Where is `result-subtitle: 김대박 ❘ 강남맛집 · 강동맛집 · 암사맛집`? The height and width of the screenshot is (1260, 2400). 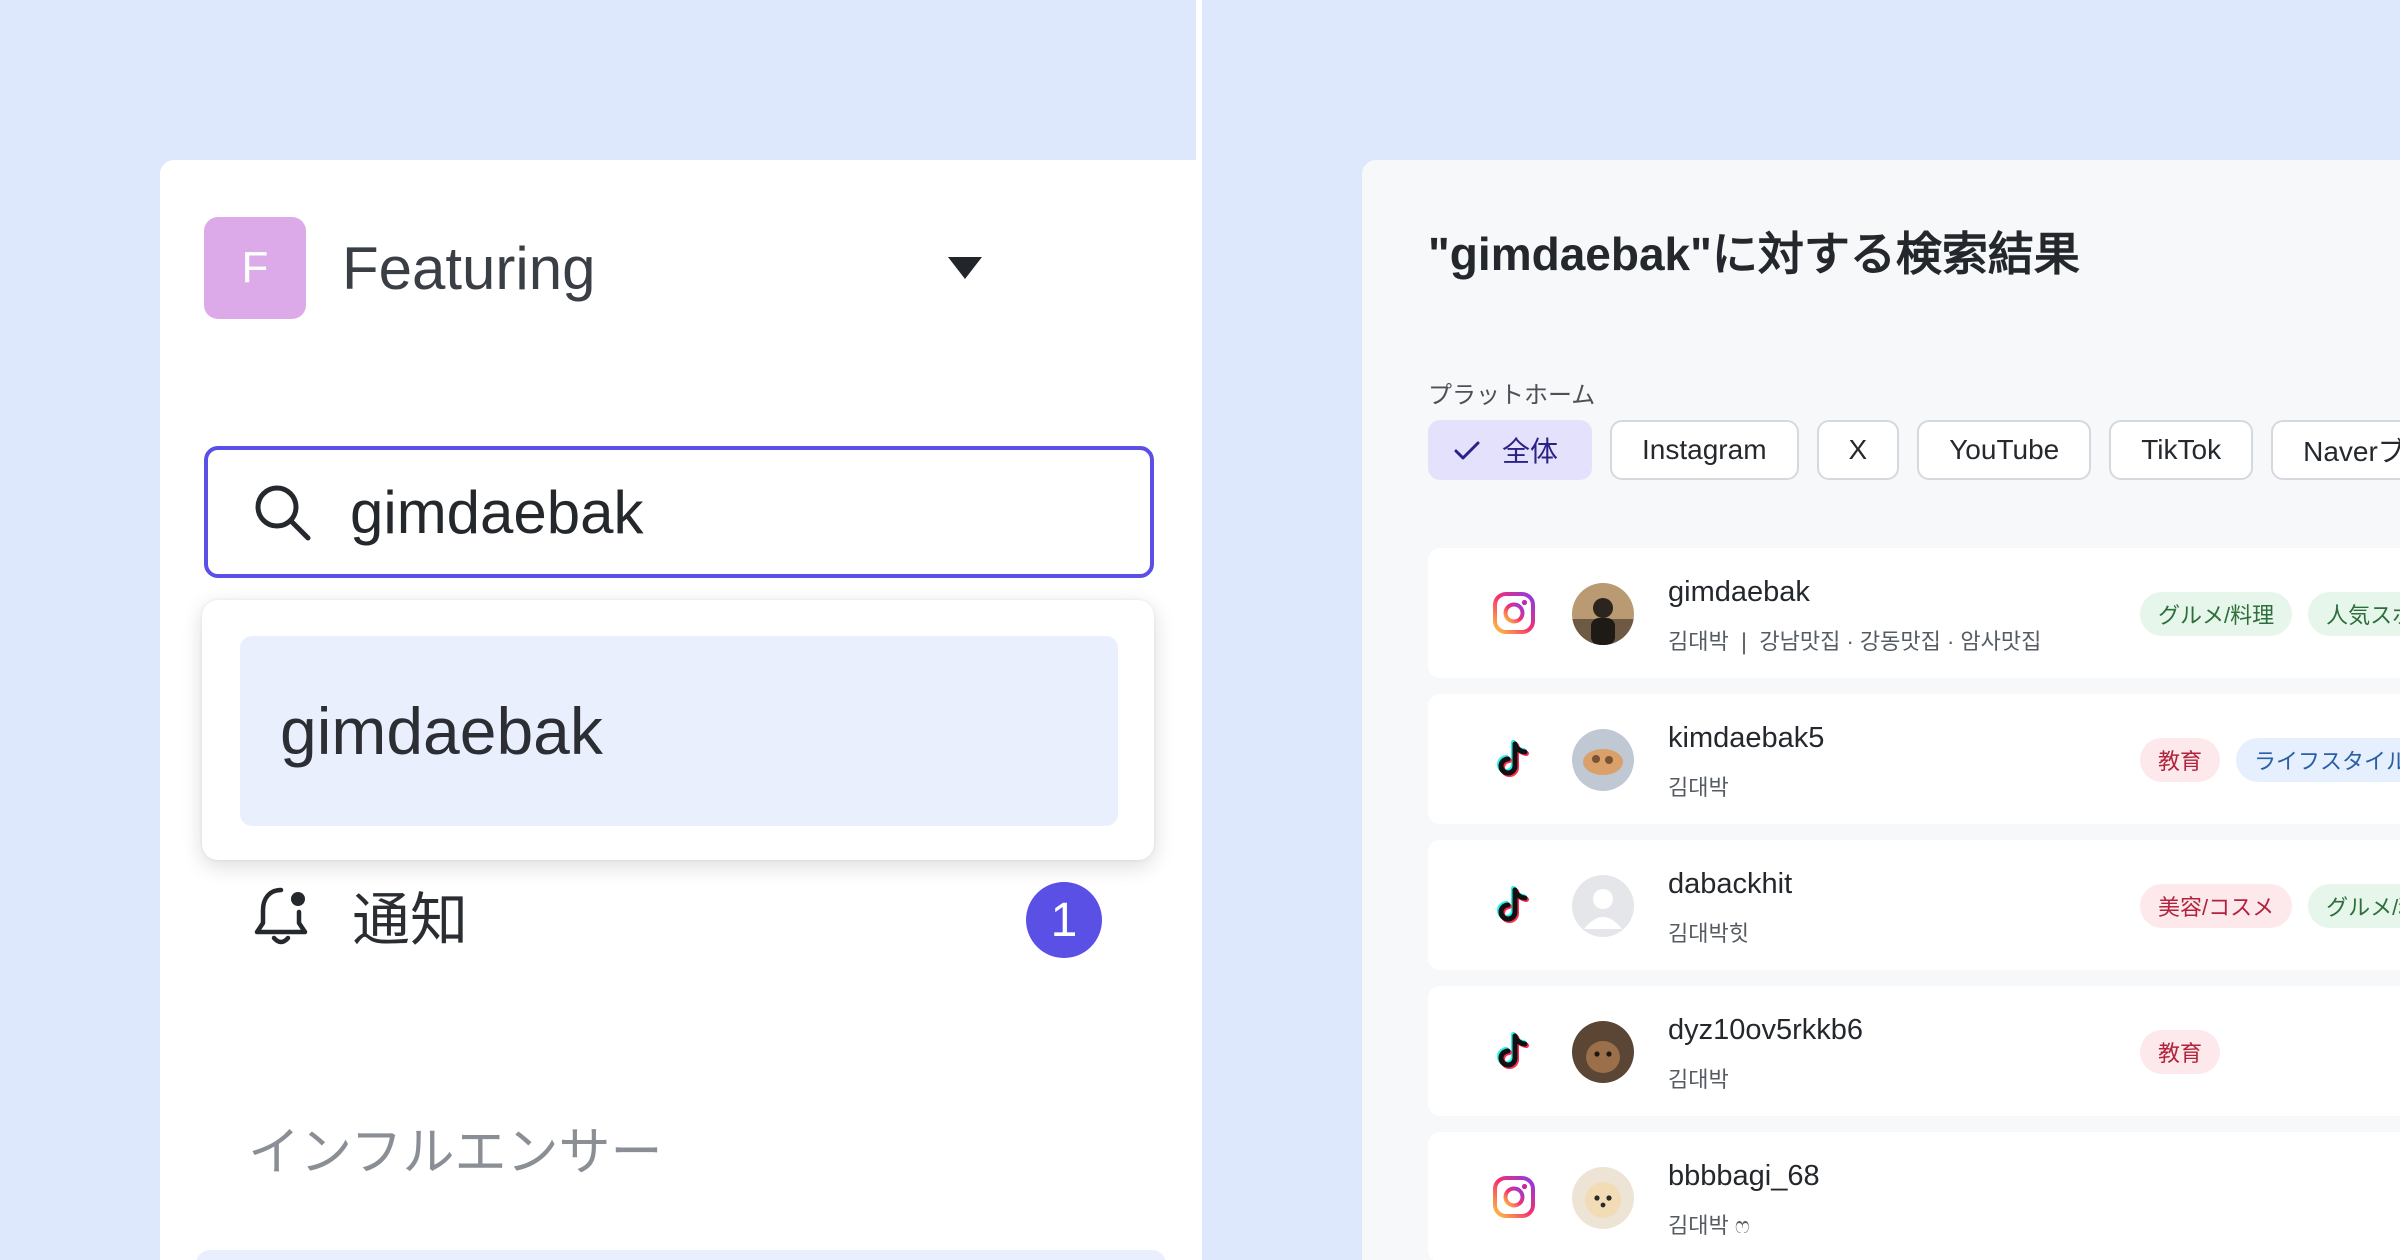
result-subtitle: 김대박 ❘ 강남맛집 · 강동맛집 · 암사맛집 is located at coordinates (1855, 641).